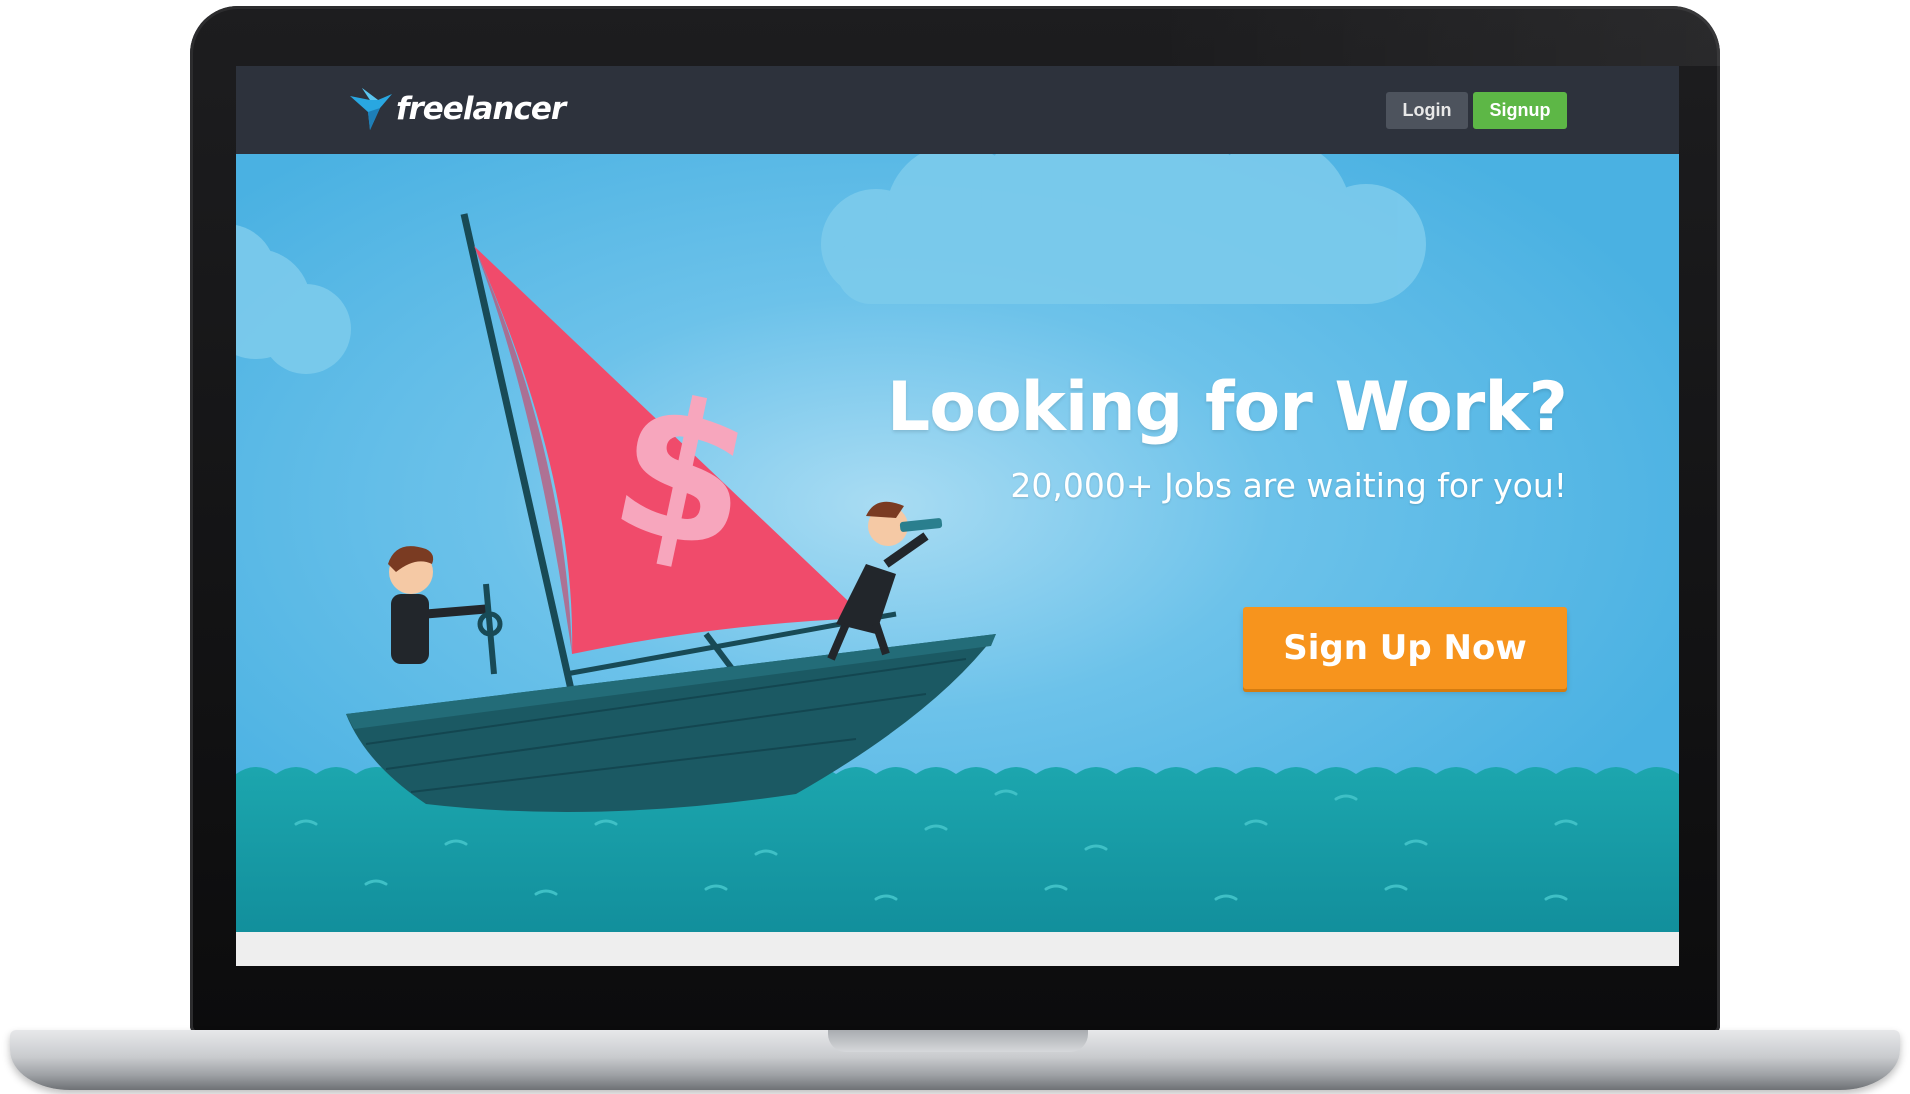 This screenshot has height=1094, width=1910. Describe the element at coordinates (481, 109) in the screenshot. I see `logo-wordmark: freelancer` at that location.